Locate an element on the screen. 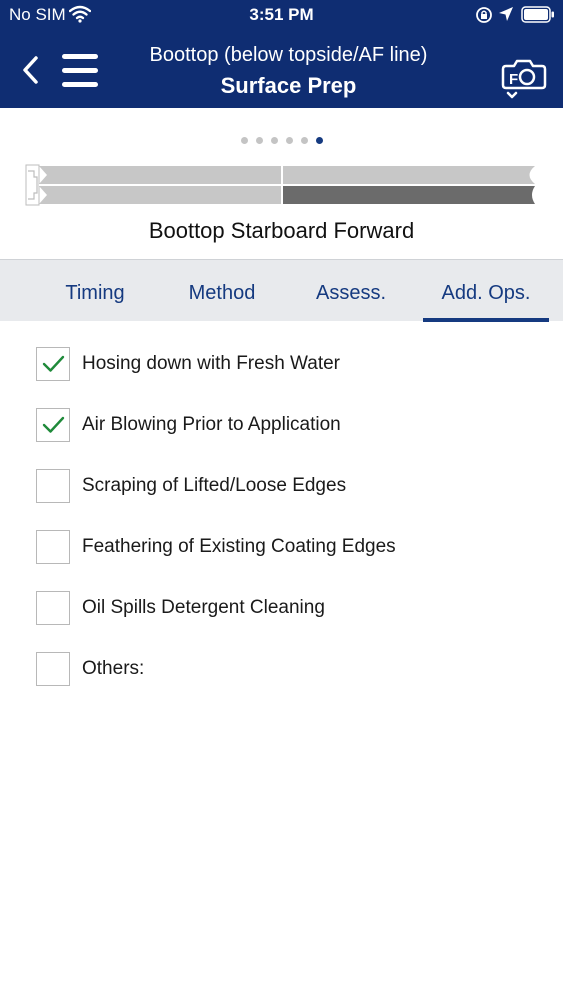 The image size is (563, 1000). camera-button: F is located at coordinates (525, 77).